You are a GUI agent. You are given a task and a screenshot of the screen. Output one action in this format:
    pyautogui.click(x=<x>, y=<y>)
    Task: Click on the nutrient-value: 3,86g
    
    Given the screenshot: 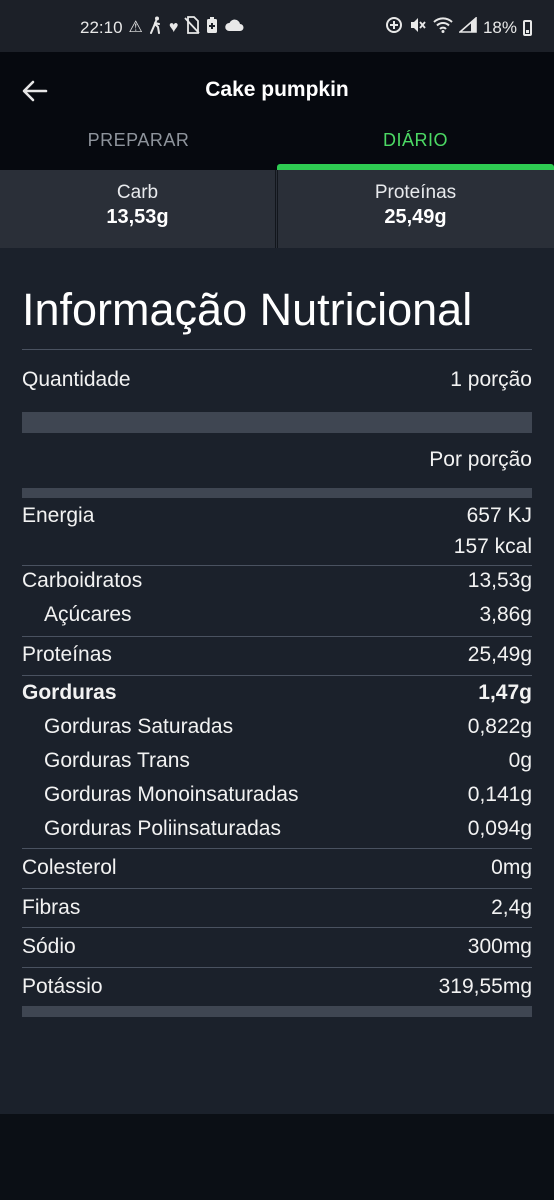 What is the action you would take?
    pyautogui.click(x=505, y=614)
    